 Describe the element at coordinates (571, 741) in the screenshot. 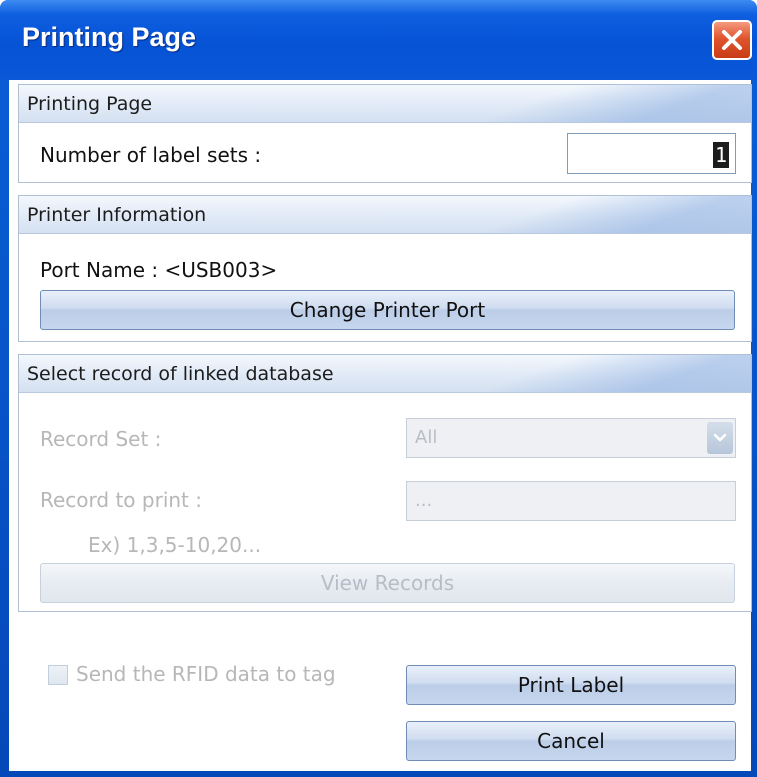

I see `cancel-button: Cancel` at that location.